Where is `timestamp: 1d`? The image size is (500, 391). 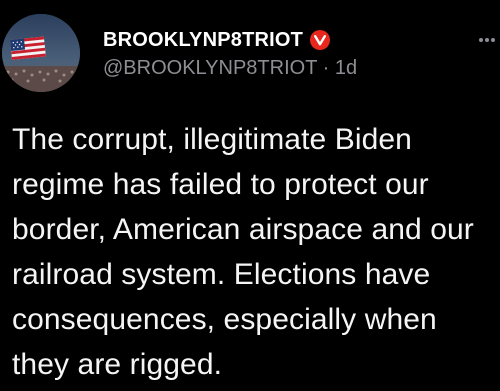 timestamp: 1d is located at coordinates (346, 68).